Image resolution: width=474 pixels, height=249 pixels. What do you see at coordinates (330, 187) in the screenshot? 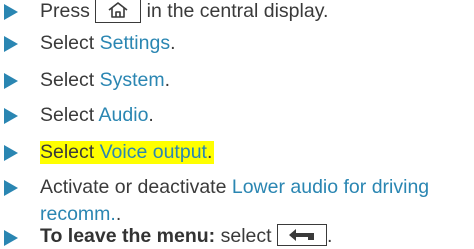
I see `lower-audio-link: Lower audio for driving` at bounding box center [330, 187].